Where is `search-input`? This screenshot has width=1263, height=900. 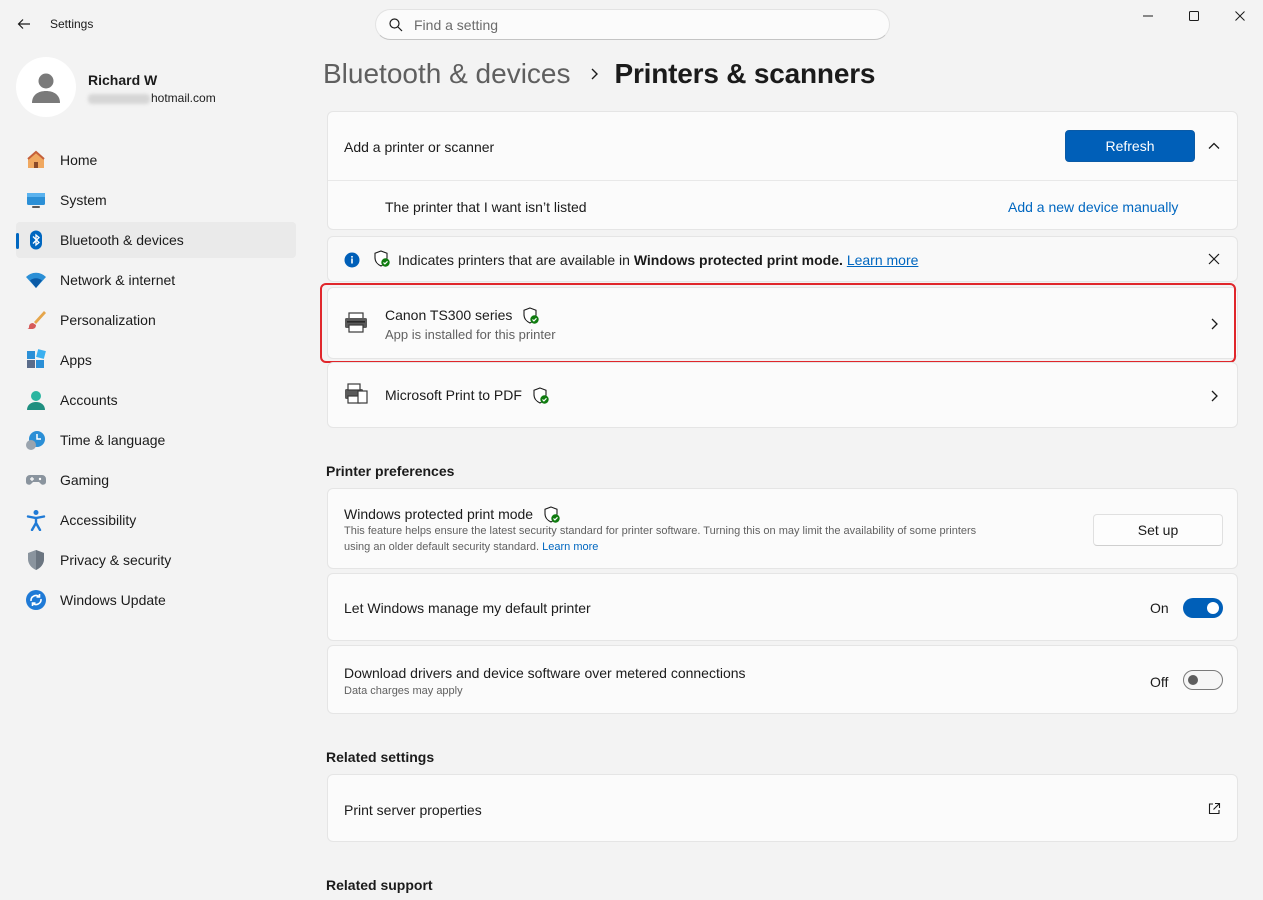
search-input is located at coordinates (634, 24).